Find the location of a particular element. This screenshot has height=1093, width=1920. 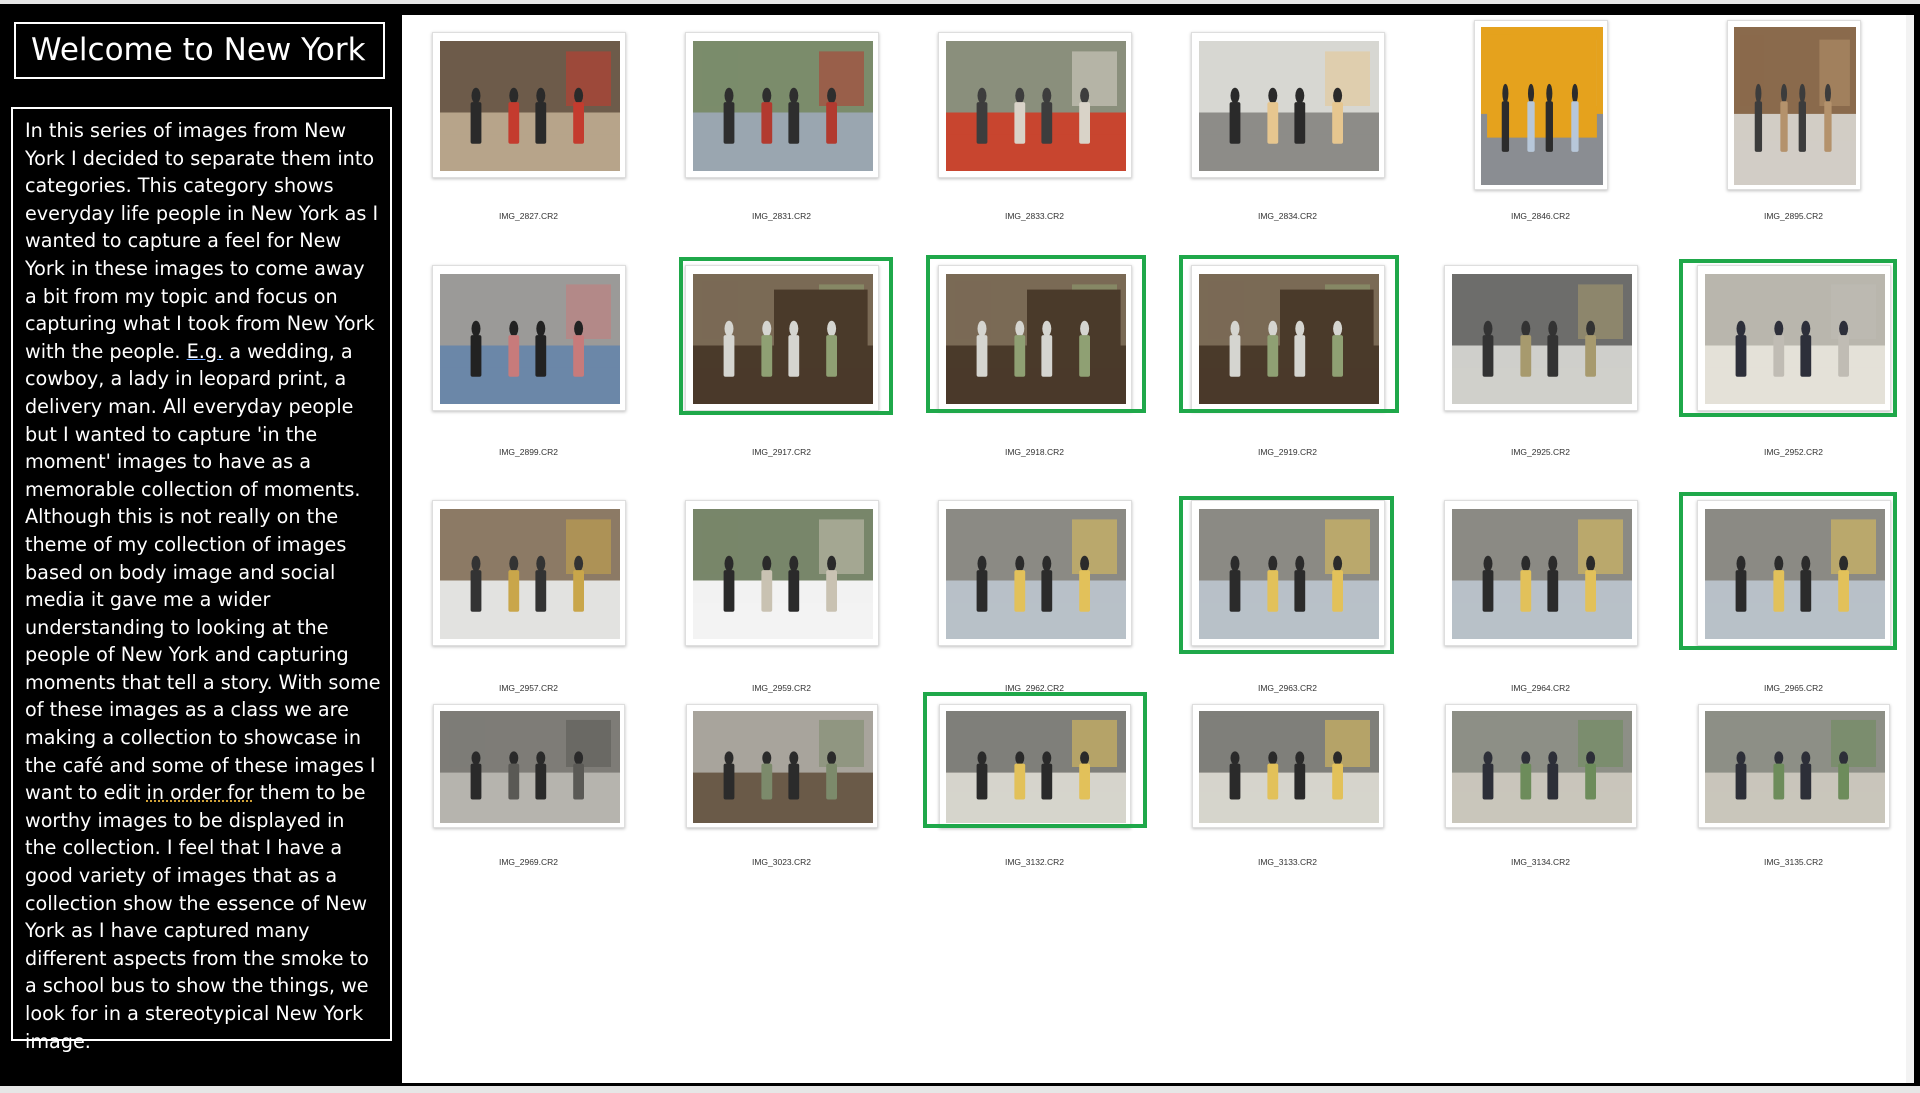

thumbnail-filename: IMG_3134.CR2 is located at coordinates (1540, 862).